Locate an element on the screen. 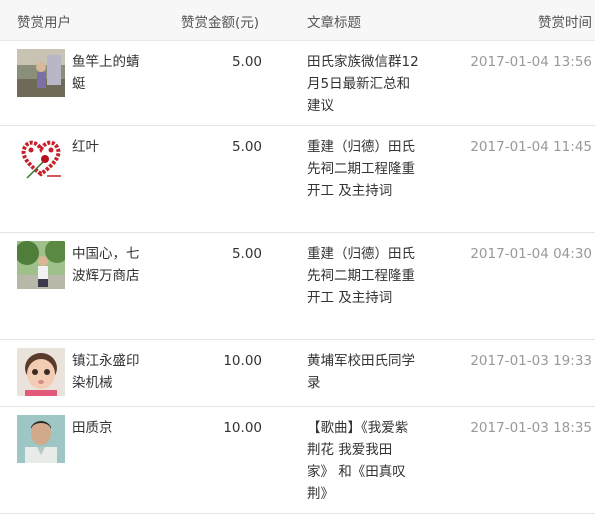 This screenshot has height=516, width=595. baby-photo-icon is located at coordinates (41, 372).